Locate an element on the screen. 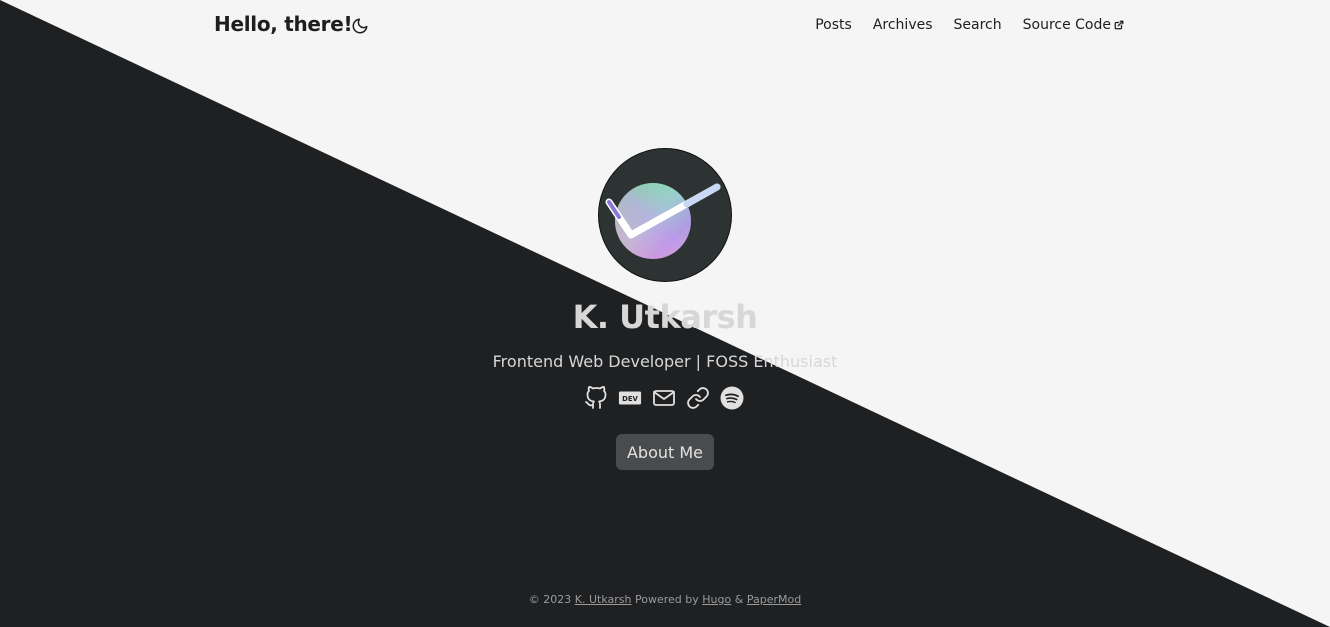 The image size is (1330, 627). footer-copyright: © 2023 is located at coordinates (550, 599).